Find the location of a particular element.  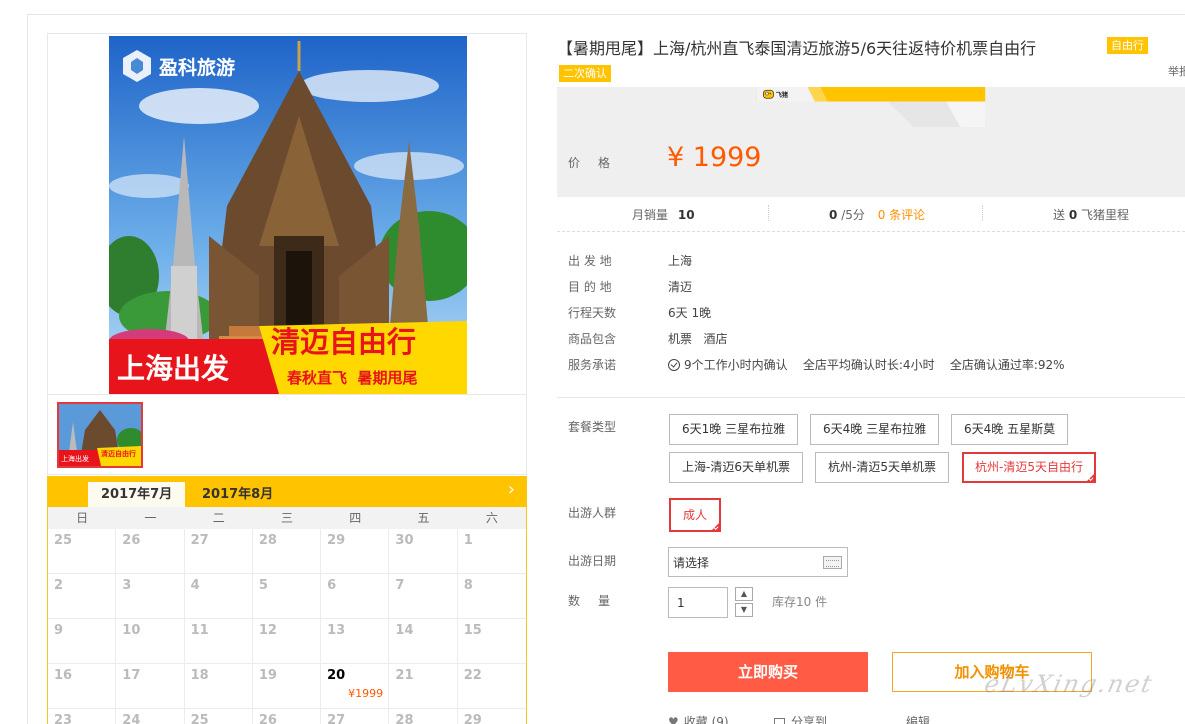

confirm-badge: 二次确认 is located at coordinates (585, 73).